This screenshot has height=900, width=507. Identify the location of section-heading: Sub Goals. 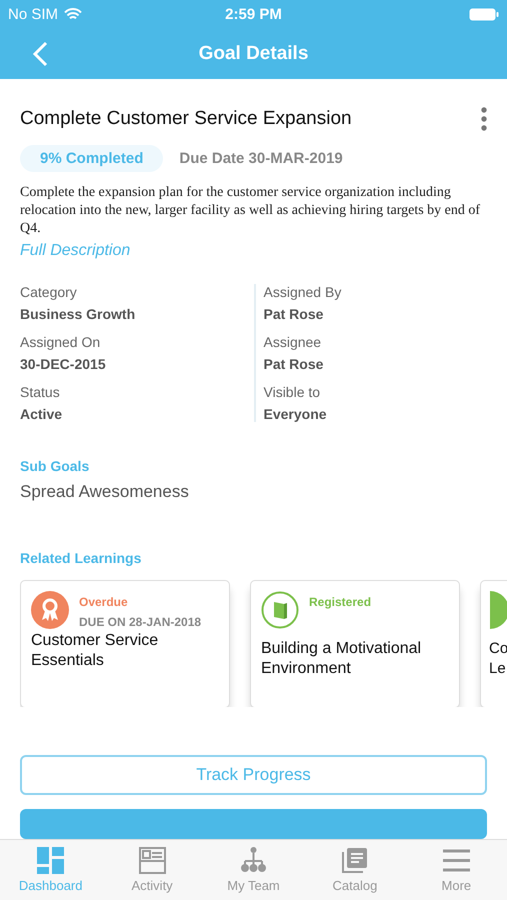
(55, 466).